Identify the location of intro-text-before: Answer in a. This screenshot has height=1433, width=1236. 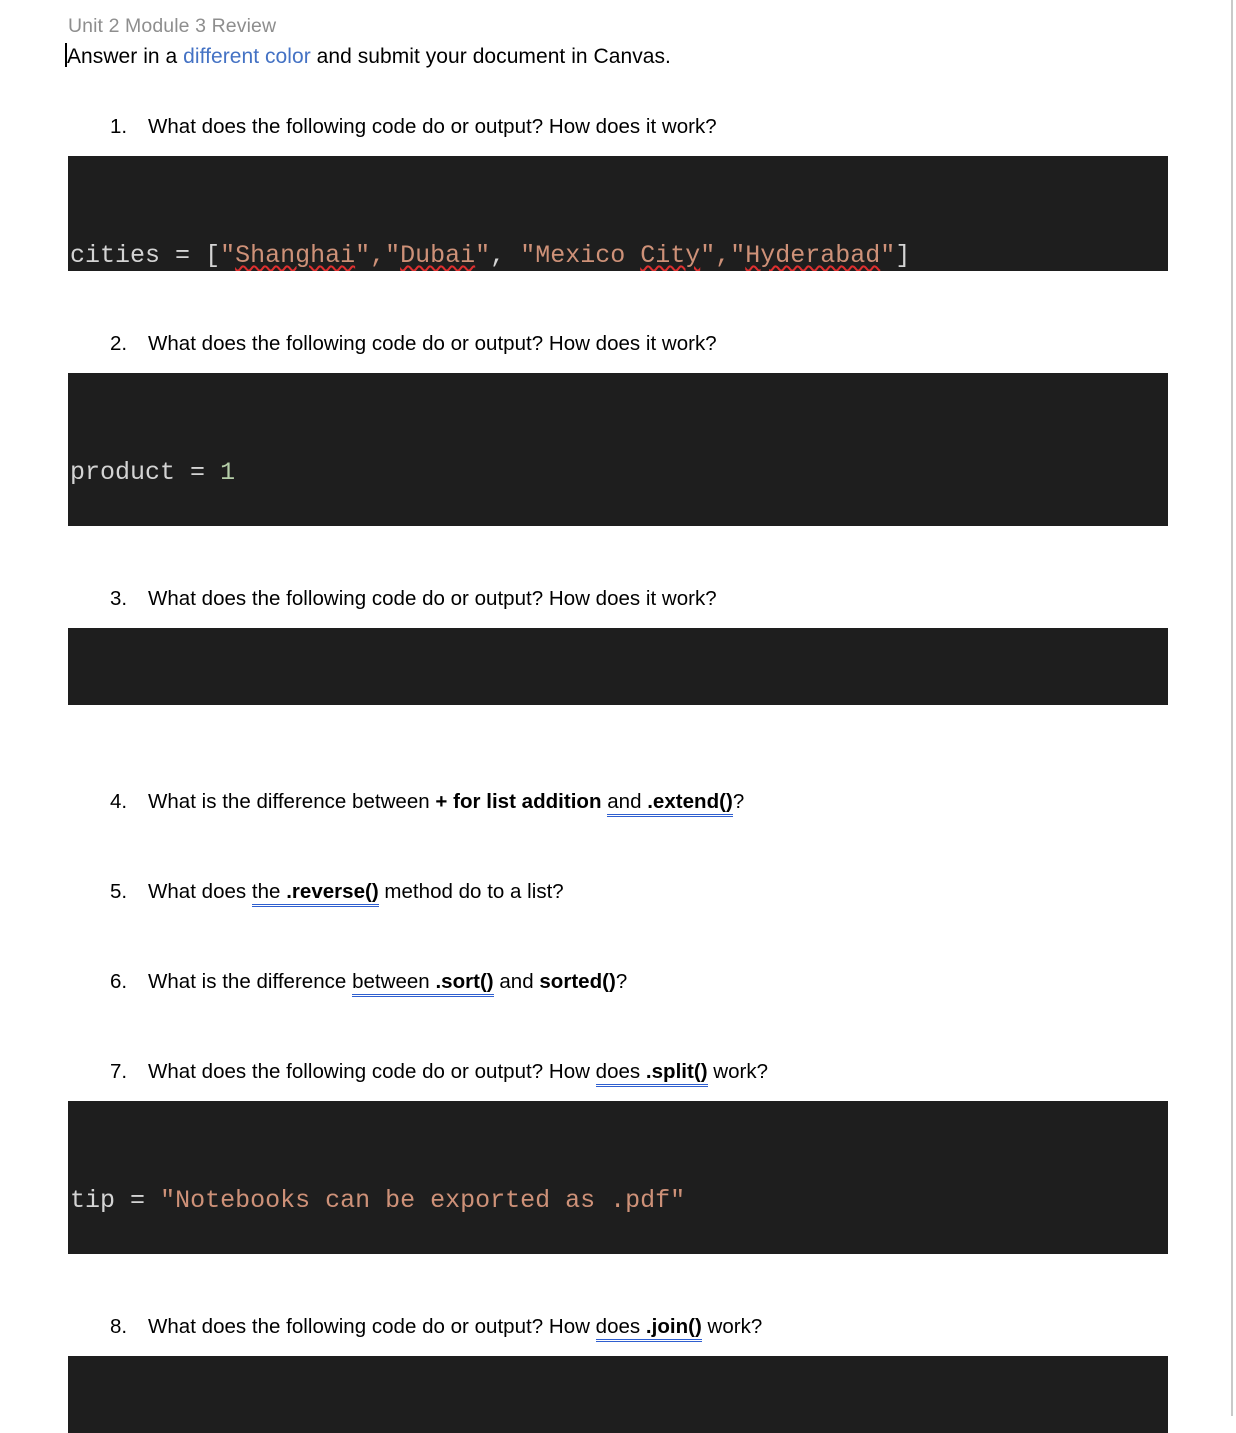
(125, 56).